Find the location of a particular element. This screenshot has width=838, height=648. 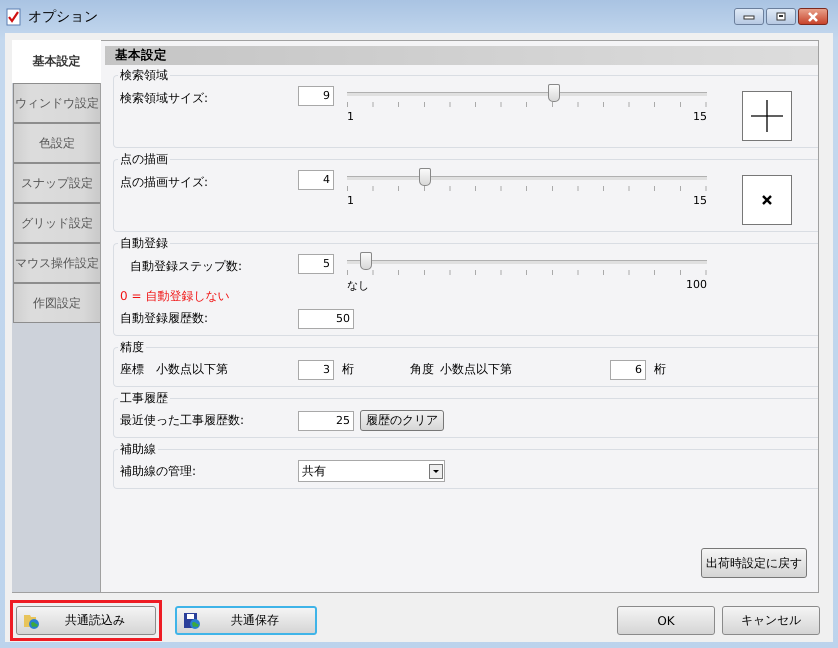

tab: 作図設定 is located at coordinates (56, 303).